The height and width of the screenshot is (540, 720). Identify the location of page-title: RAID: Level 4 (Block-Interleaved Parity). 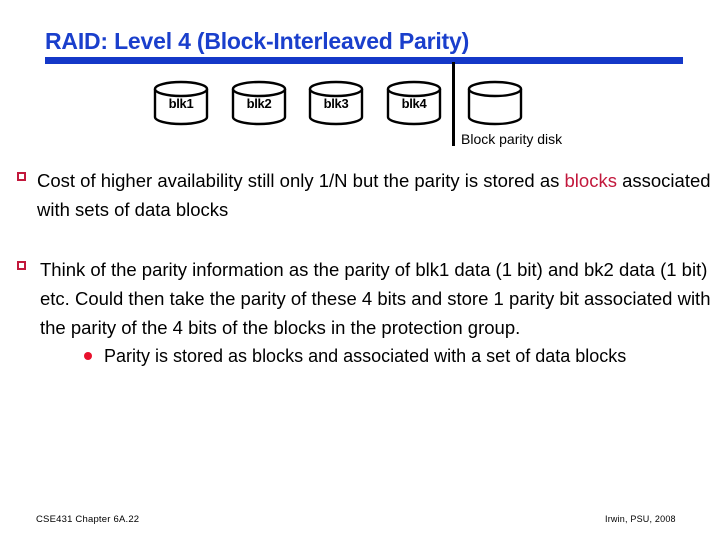
(257, 41).